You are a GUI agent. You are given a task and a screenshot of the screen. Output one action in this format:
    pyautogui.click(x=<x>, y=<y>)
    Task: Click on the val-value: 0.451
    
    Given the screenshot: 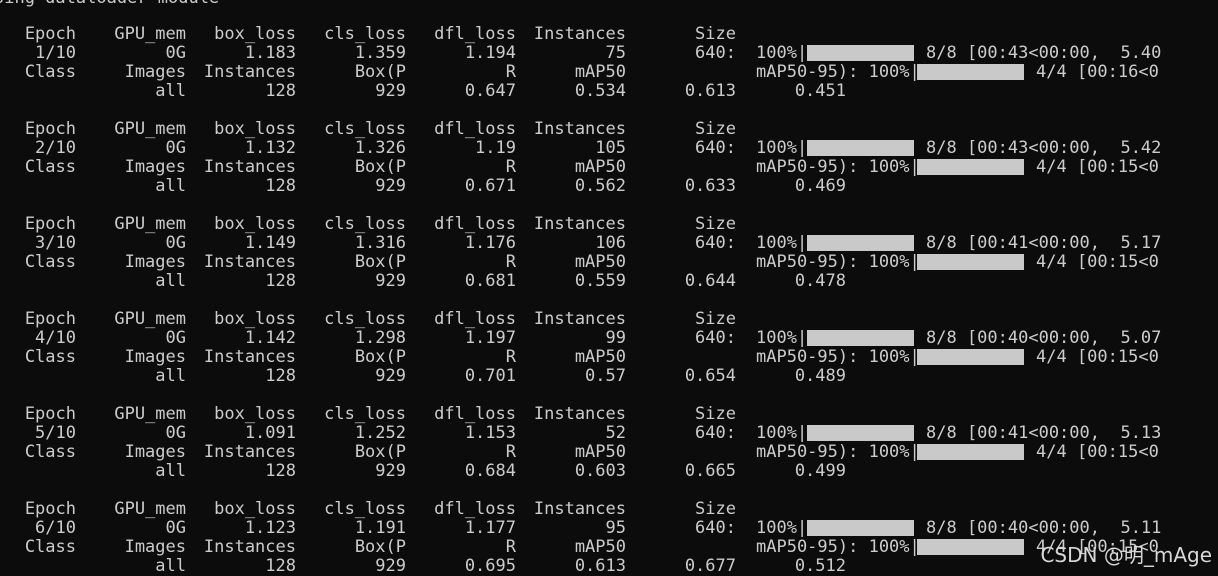 What is the action you would take?
    pyautogui.click(x=820, y=91)
    